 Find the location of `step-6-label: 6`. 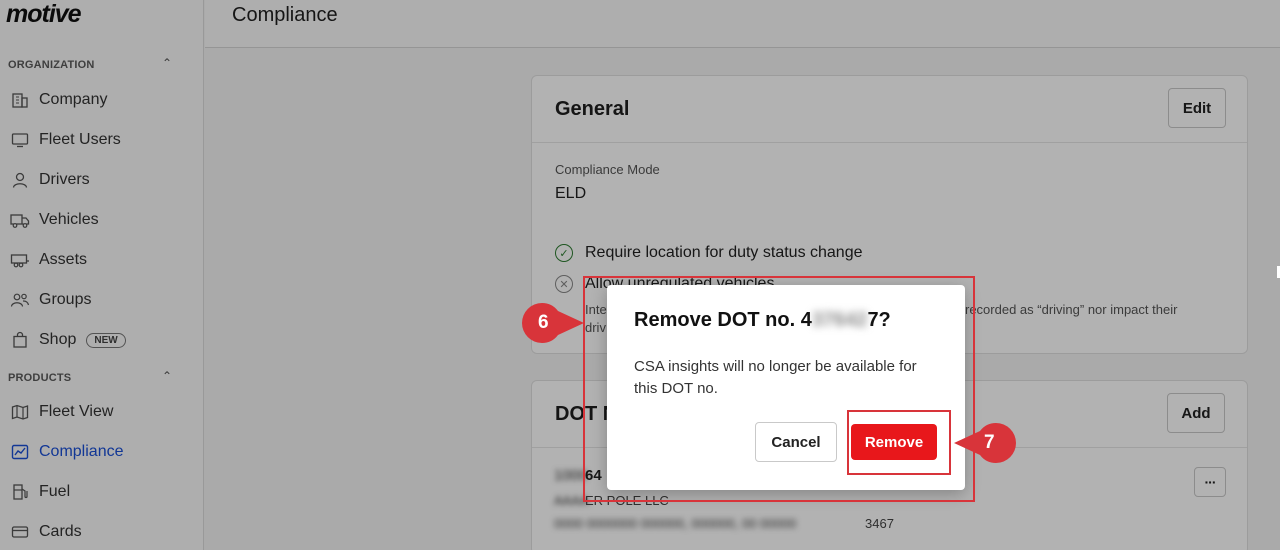

step-6-label: 6 is located at coordinates (543, 322).